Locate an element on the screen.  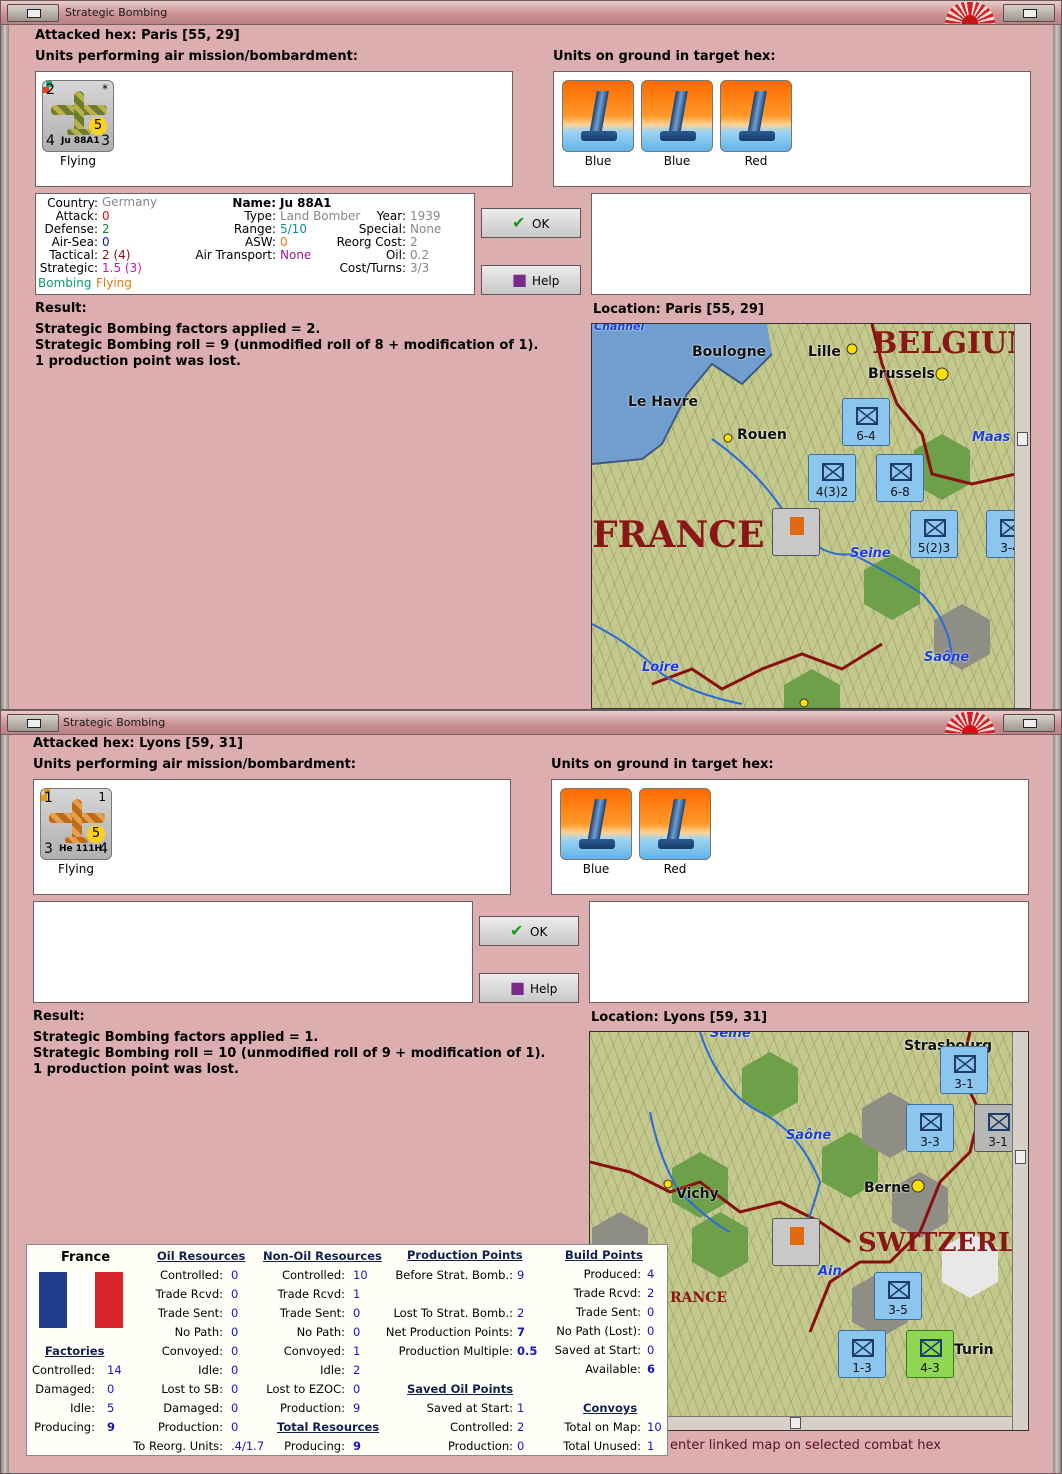
map-unit-counter: 5(2)3 is located at coordinates (934, 534).